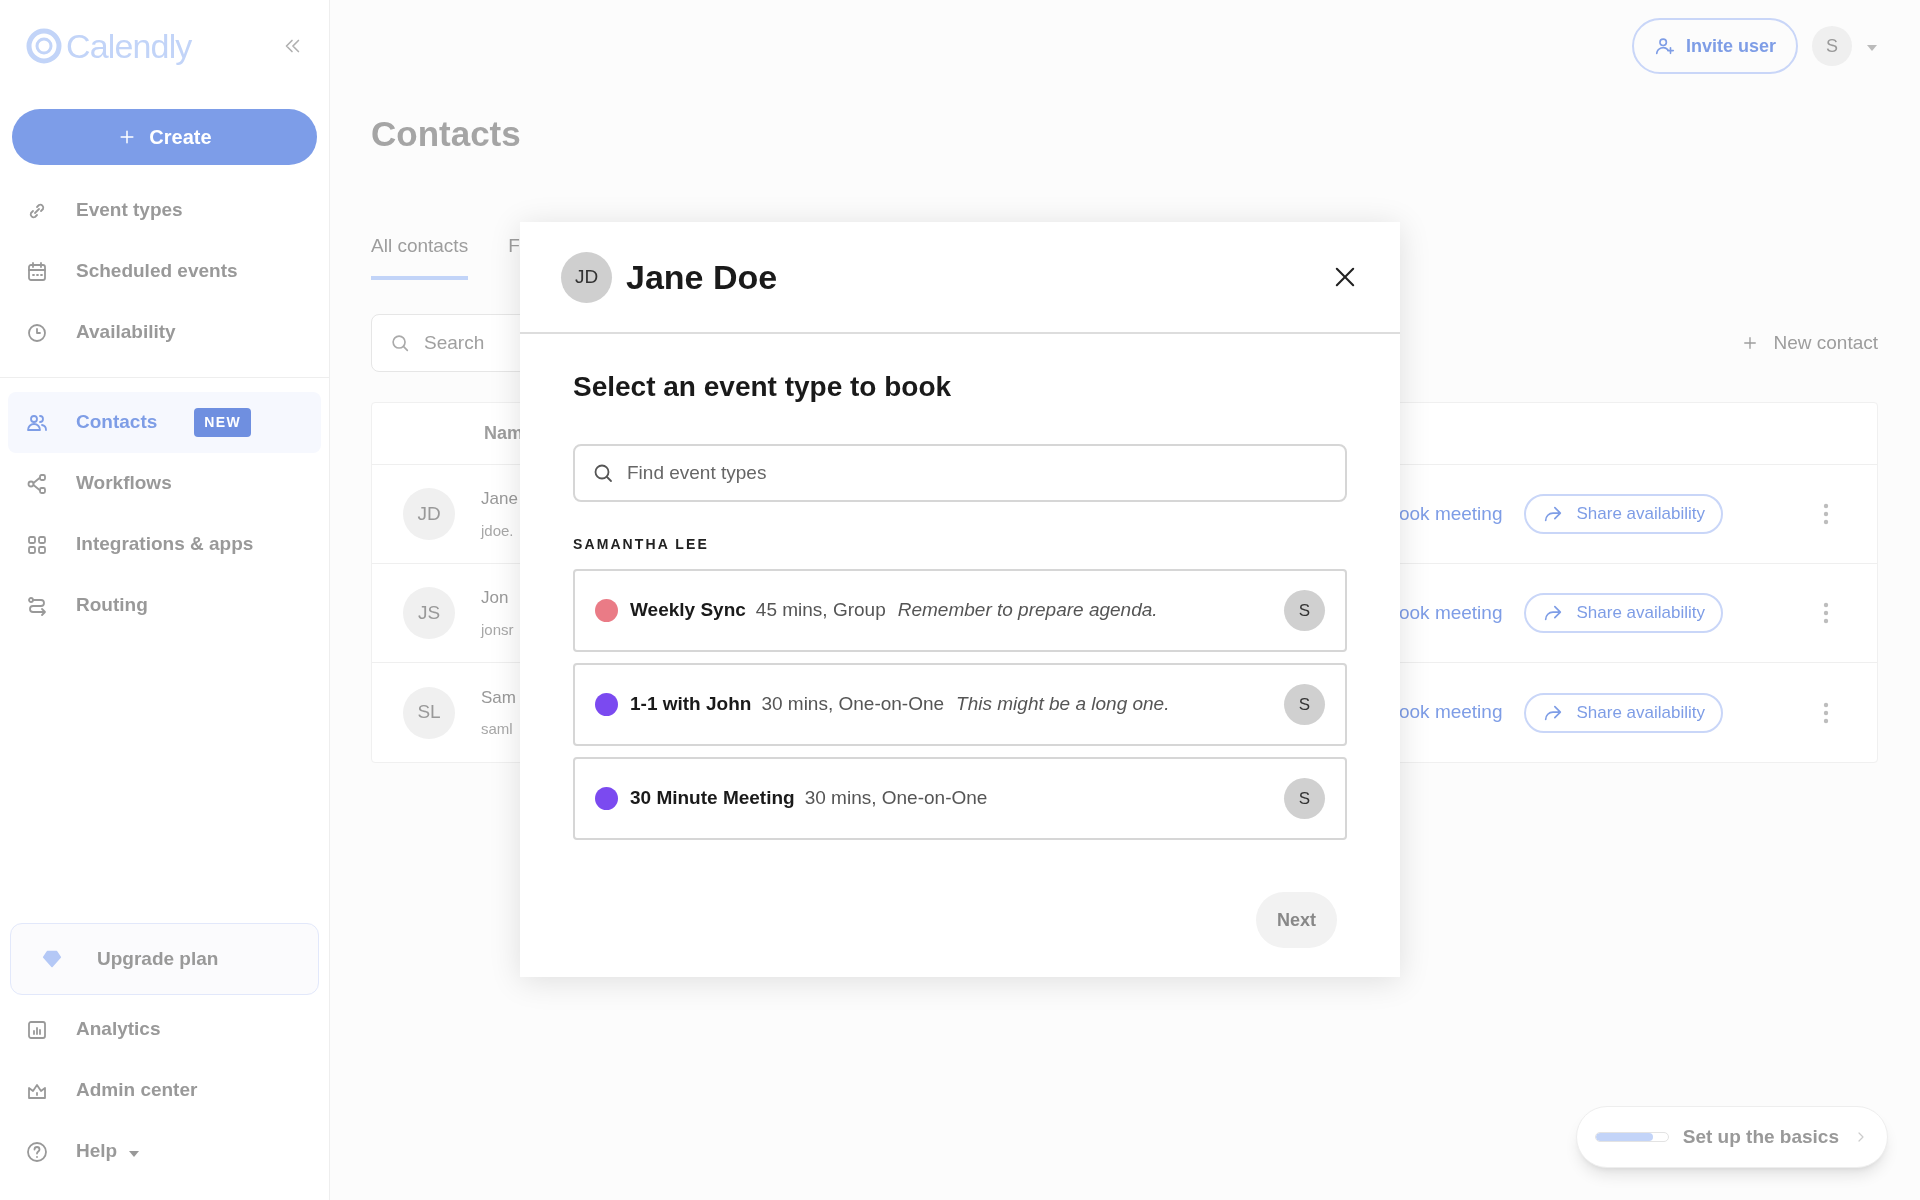  What do you see at coordinates (164, 332) in the screenshot?
I see `nav-item: Availability` at bounding box center [164, 332].